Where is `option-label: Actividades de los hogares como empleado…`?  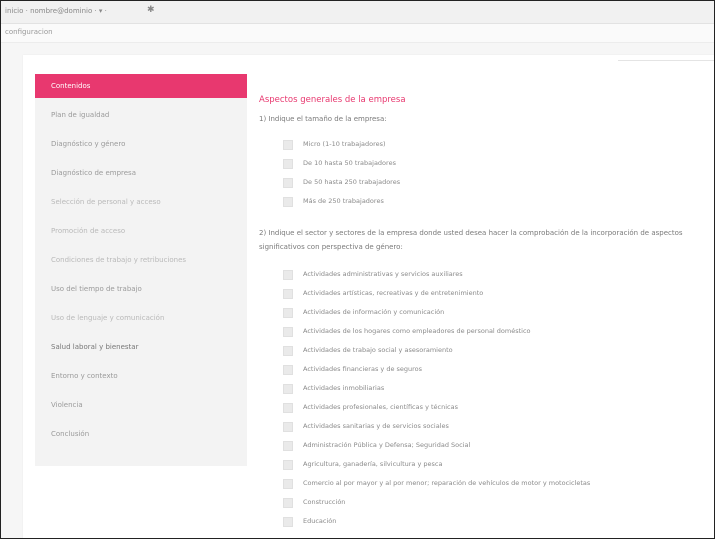
option-label: Actividades de los hogares como empleado… is located at coordinates (417, 331).